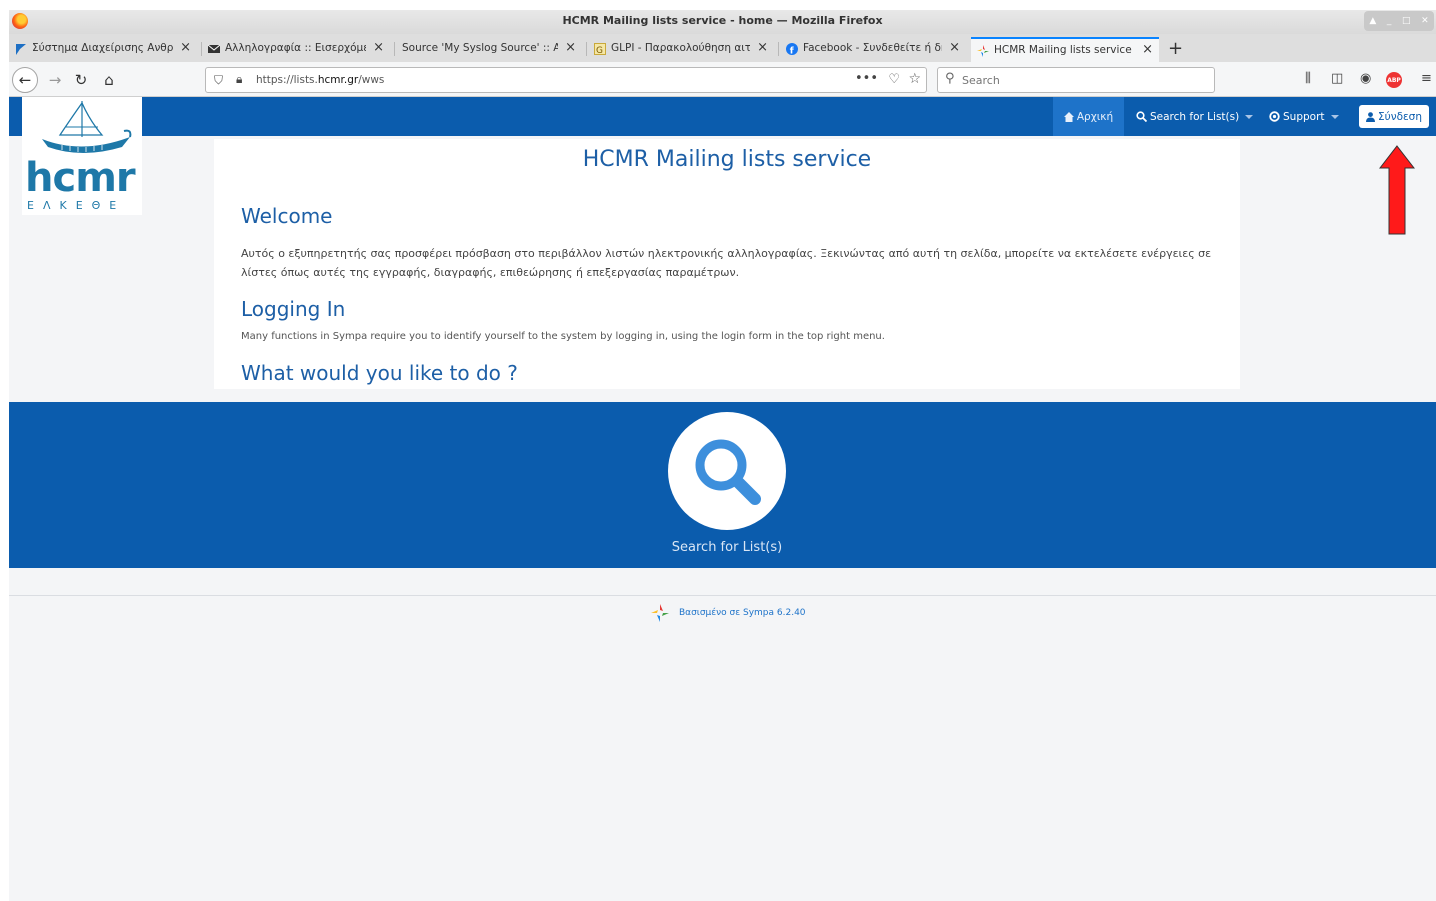 The height and width of the screenshot is (901, 1436). I want to click on reload-button: ↻, so click(81, 80).